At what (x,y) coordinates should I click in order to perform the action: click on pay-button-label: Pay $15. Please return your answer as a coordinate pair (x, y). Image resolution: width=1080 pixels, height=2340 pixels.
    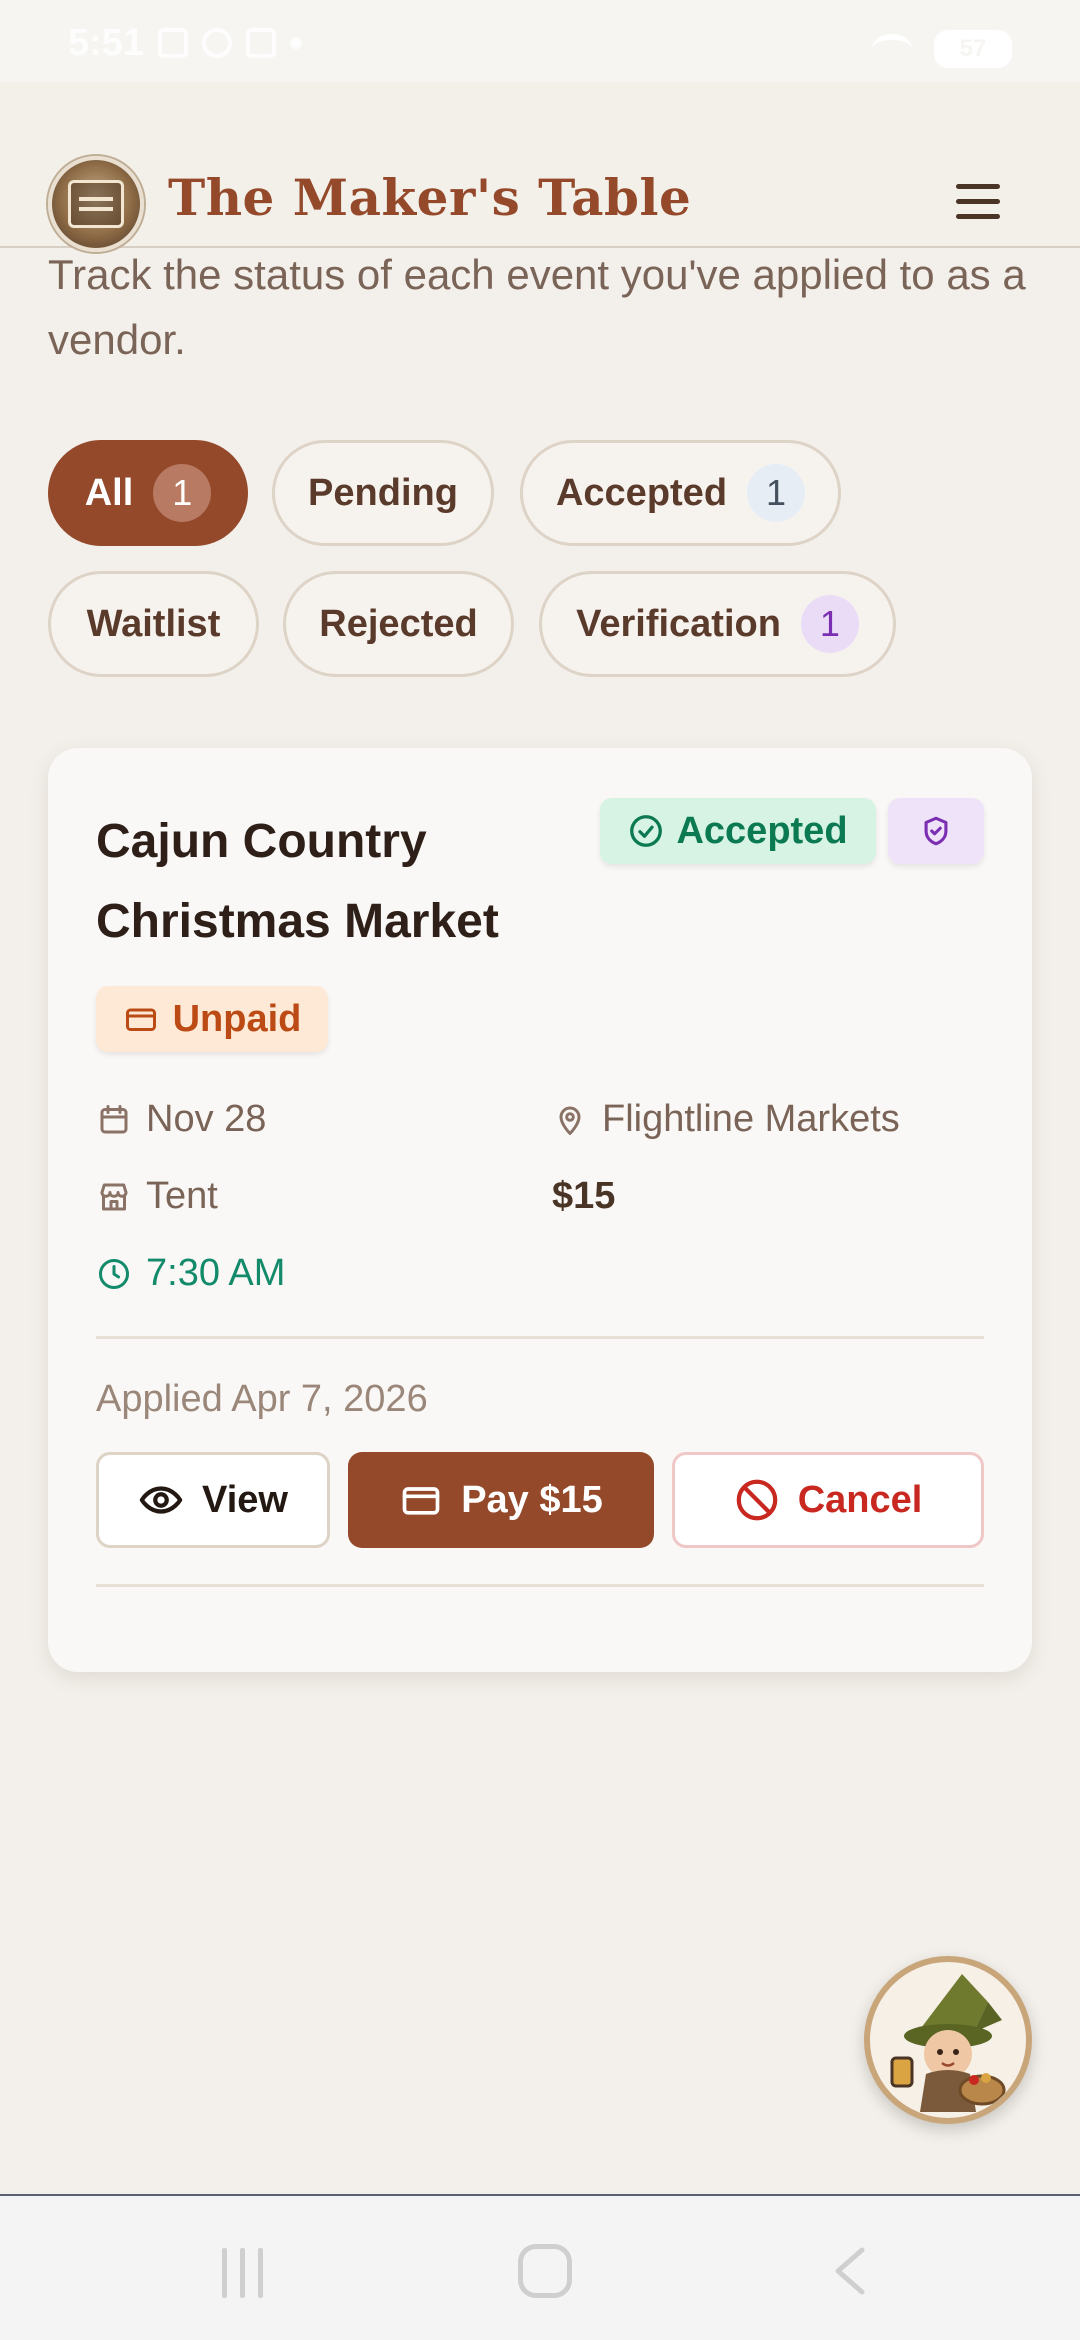
    Looking at the image, I should click on (532, 1499).